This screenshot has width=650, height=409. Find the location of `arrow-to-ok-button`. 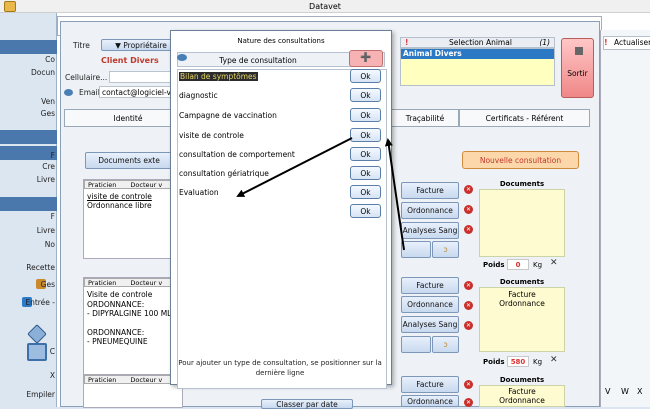

arrow-to-ok-button is located at coordinates (394, 194).